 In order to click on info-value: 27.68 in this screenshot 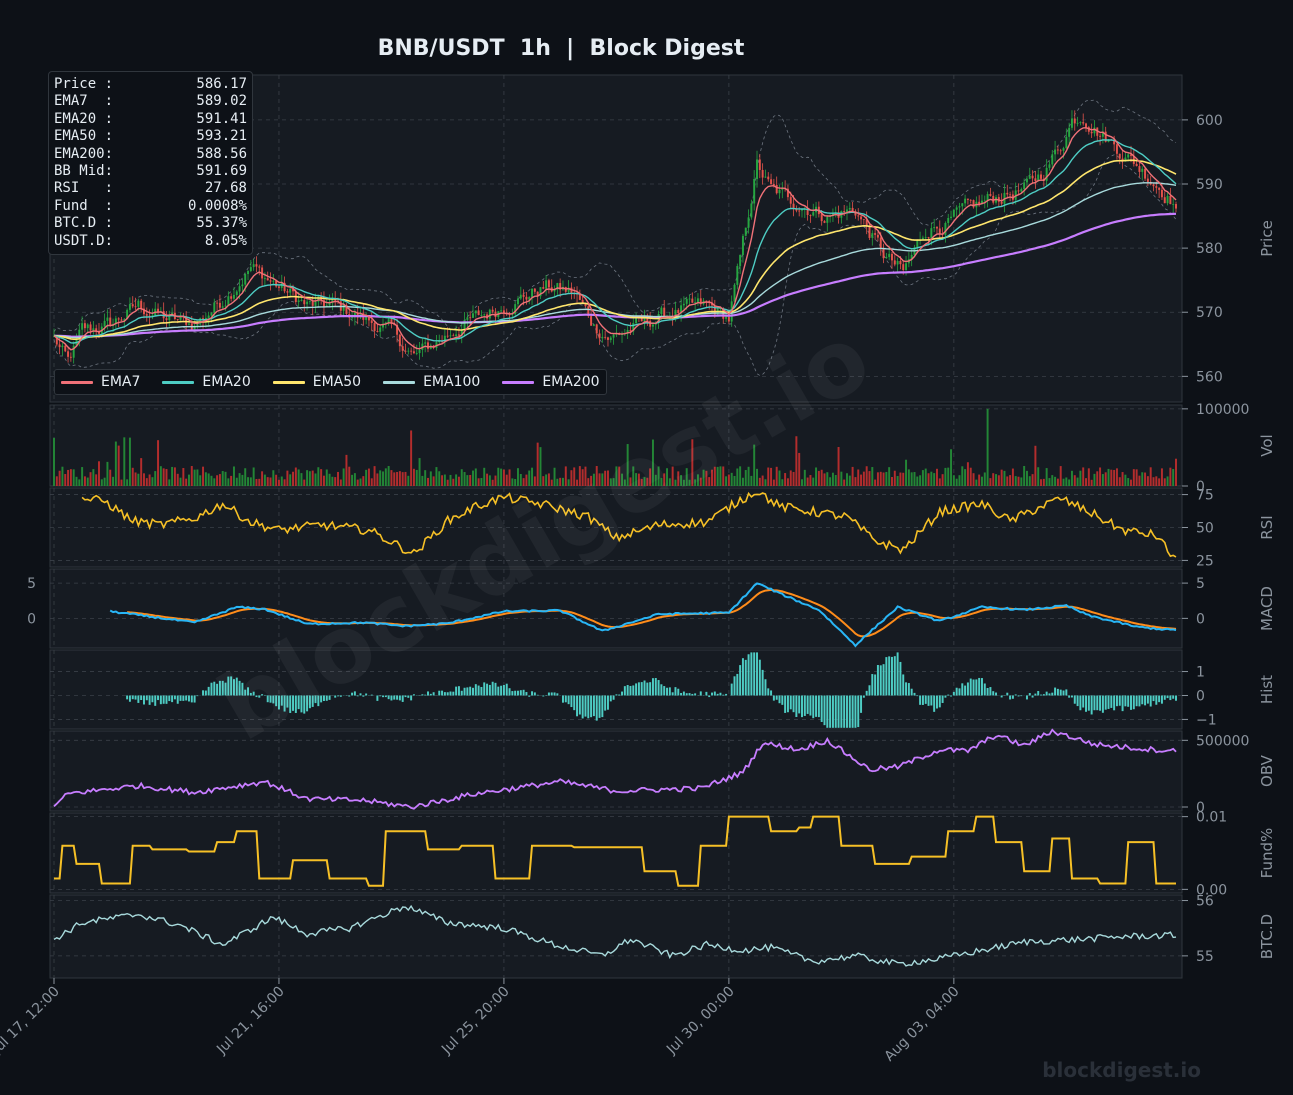, I will do `click(225, 188)`.